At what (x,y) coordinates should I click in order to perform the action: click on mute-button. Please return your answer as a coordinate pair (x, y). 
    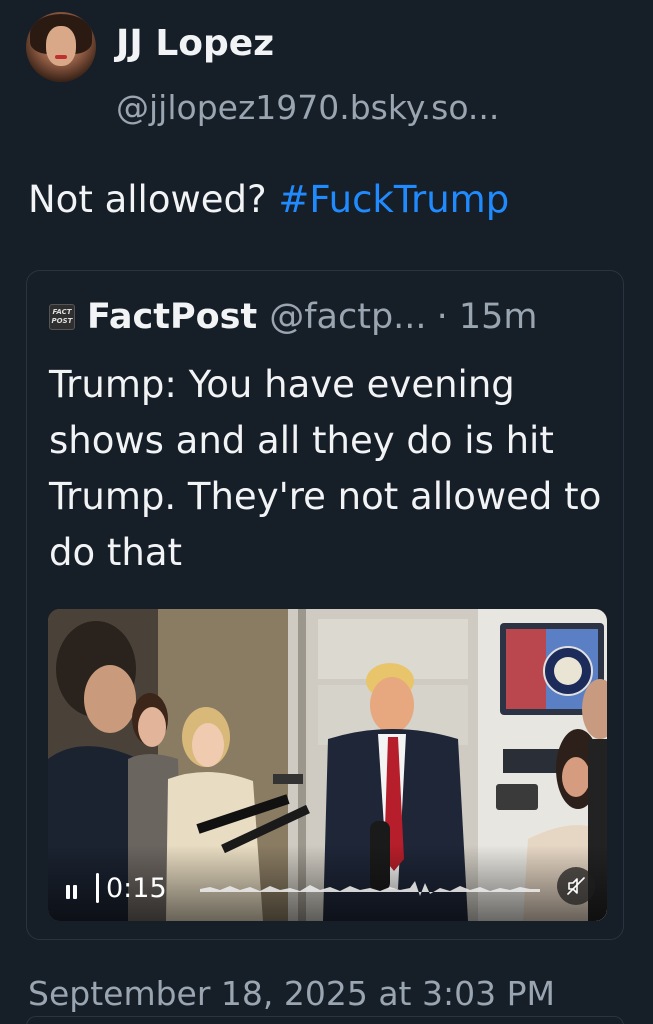
    Looking at the image, I should click on (576, 886).